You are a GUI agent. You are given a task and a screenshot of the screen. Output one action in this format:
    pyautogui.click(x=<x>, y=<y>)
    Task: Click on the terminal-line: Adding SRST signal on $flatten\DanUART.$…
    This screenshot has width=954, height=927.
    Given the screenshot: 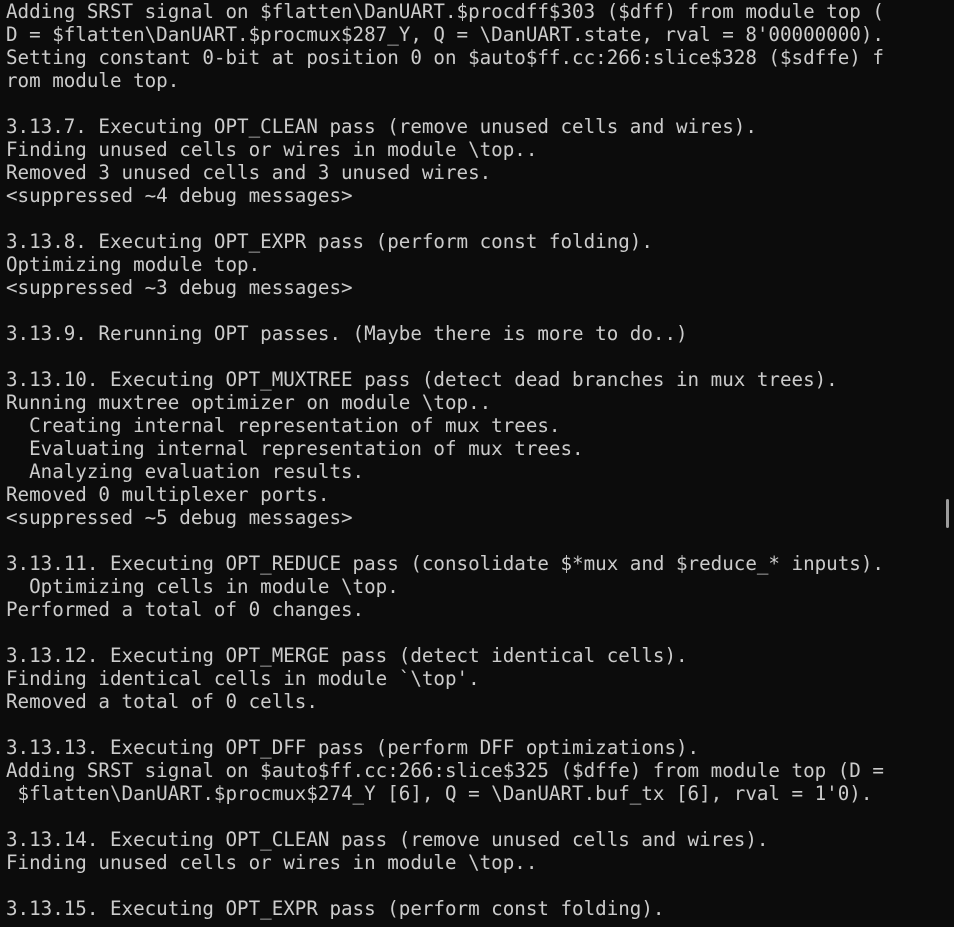 What is the action you would take?
    pyautogui.click(x=445, y=11)
    